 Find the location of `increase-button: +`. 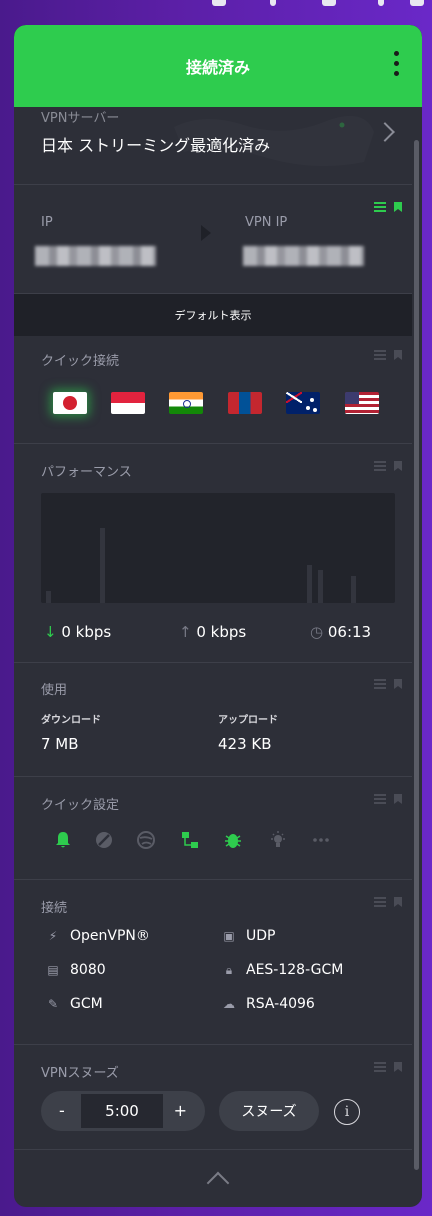

increase-button: + is located at coordinates (180, 1110).